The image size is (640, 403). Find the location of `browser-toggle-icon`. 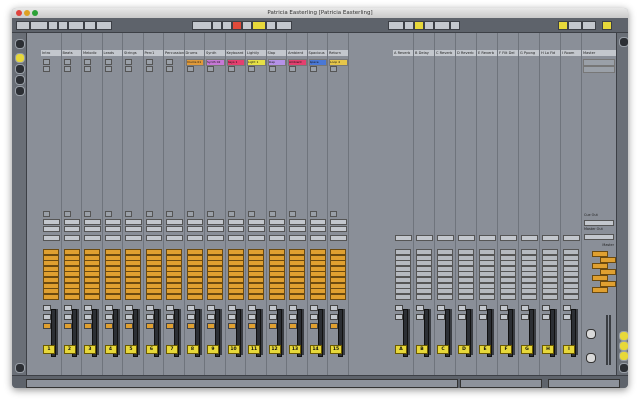

browser-toggle-icon is located at coordinates (20, 44).